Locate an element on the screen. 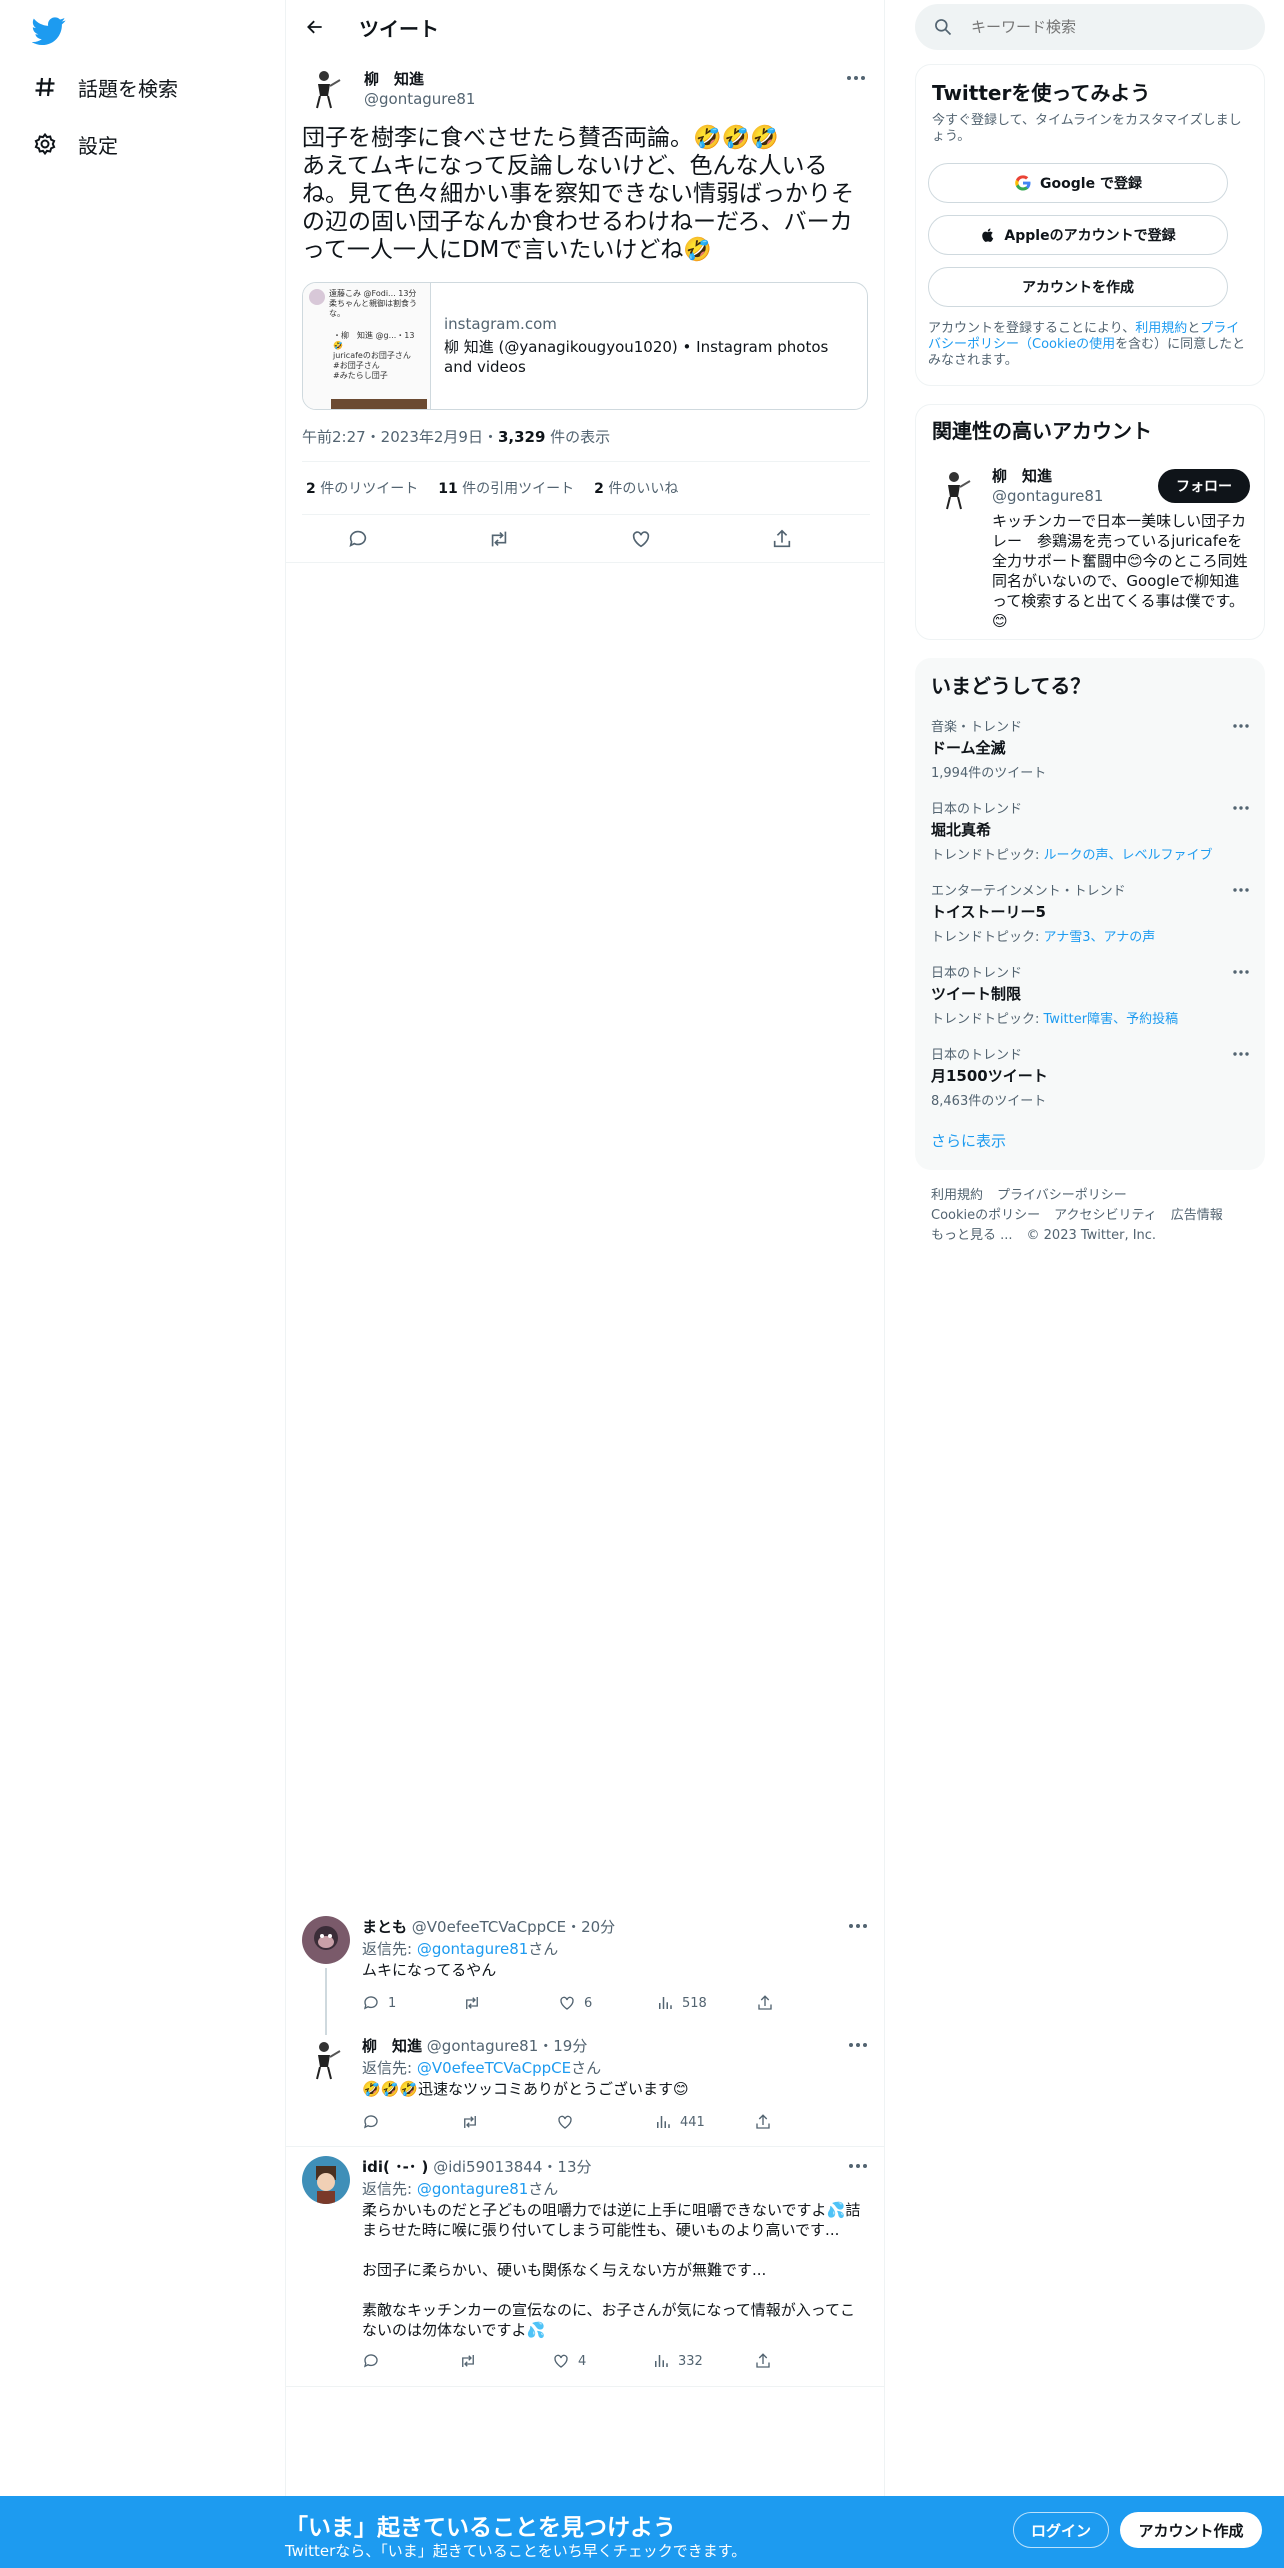 This screenshot has width=1284, height=2568. retweet-icon is located at coordinates (499, 539).